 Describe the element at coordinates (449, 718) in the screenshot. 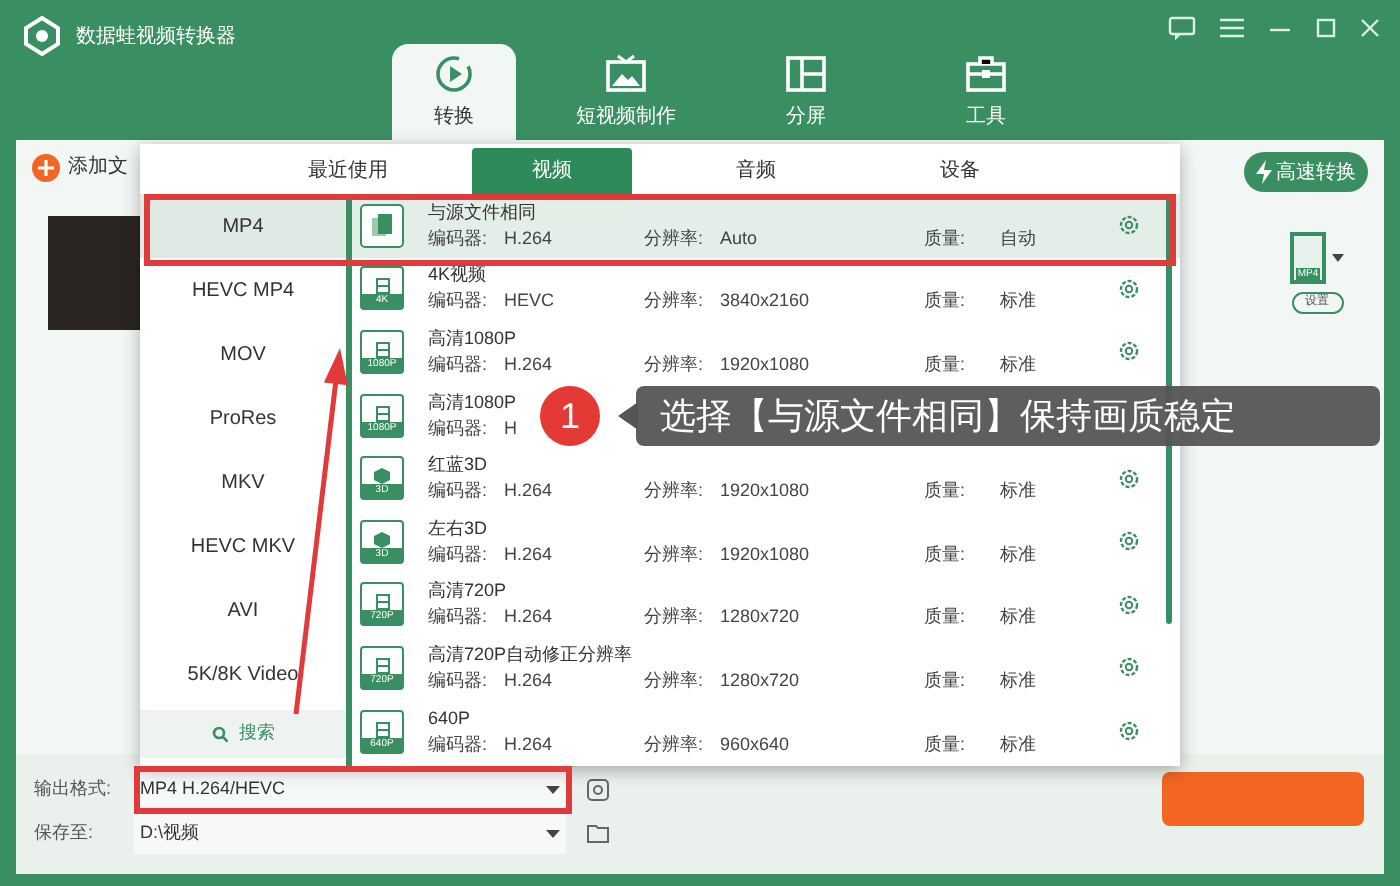

I see `preset-name: 640P` at that location.